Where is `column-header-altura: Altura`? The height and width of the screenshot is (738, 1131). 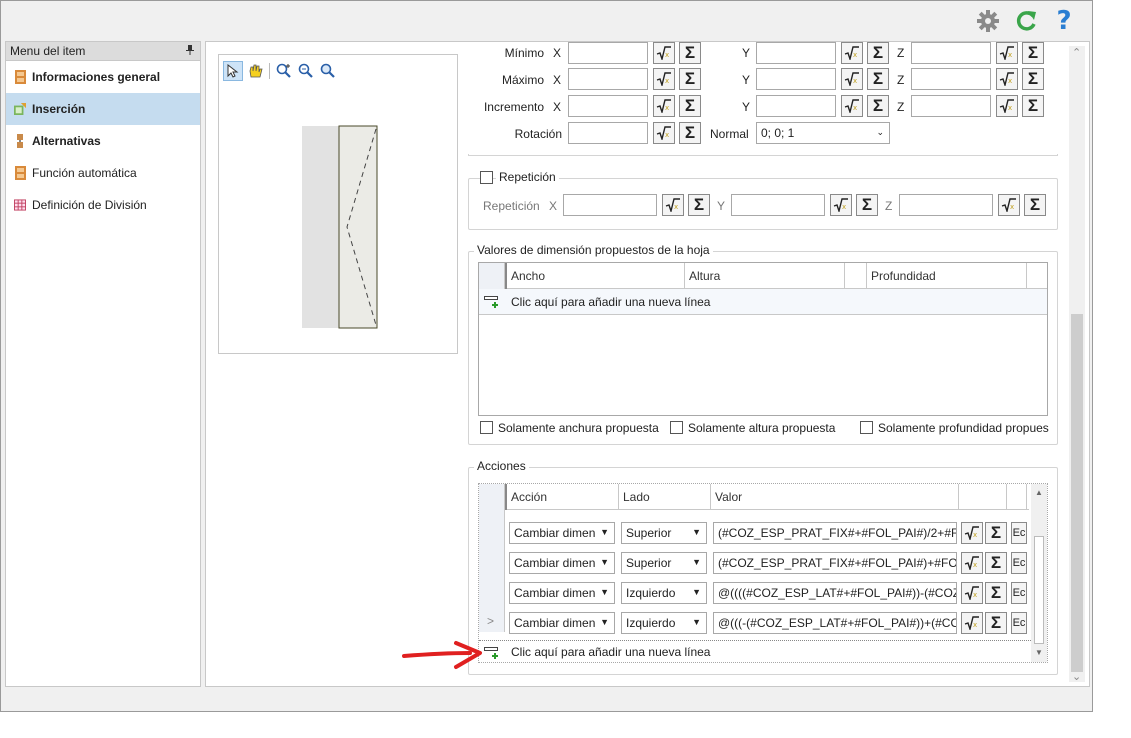
column-header-altura: Altura is located at coordinates (765, 276).